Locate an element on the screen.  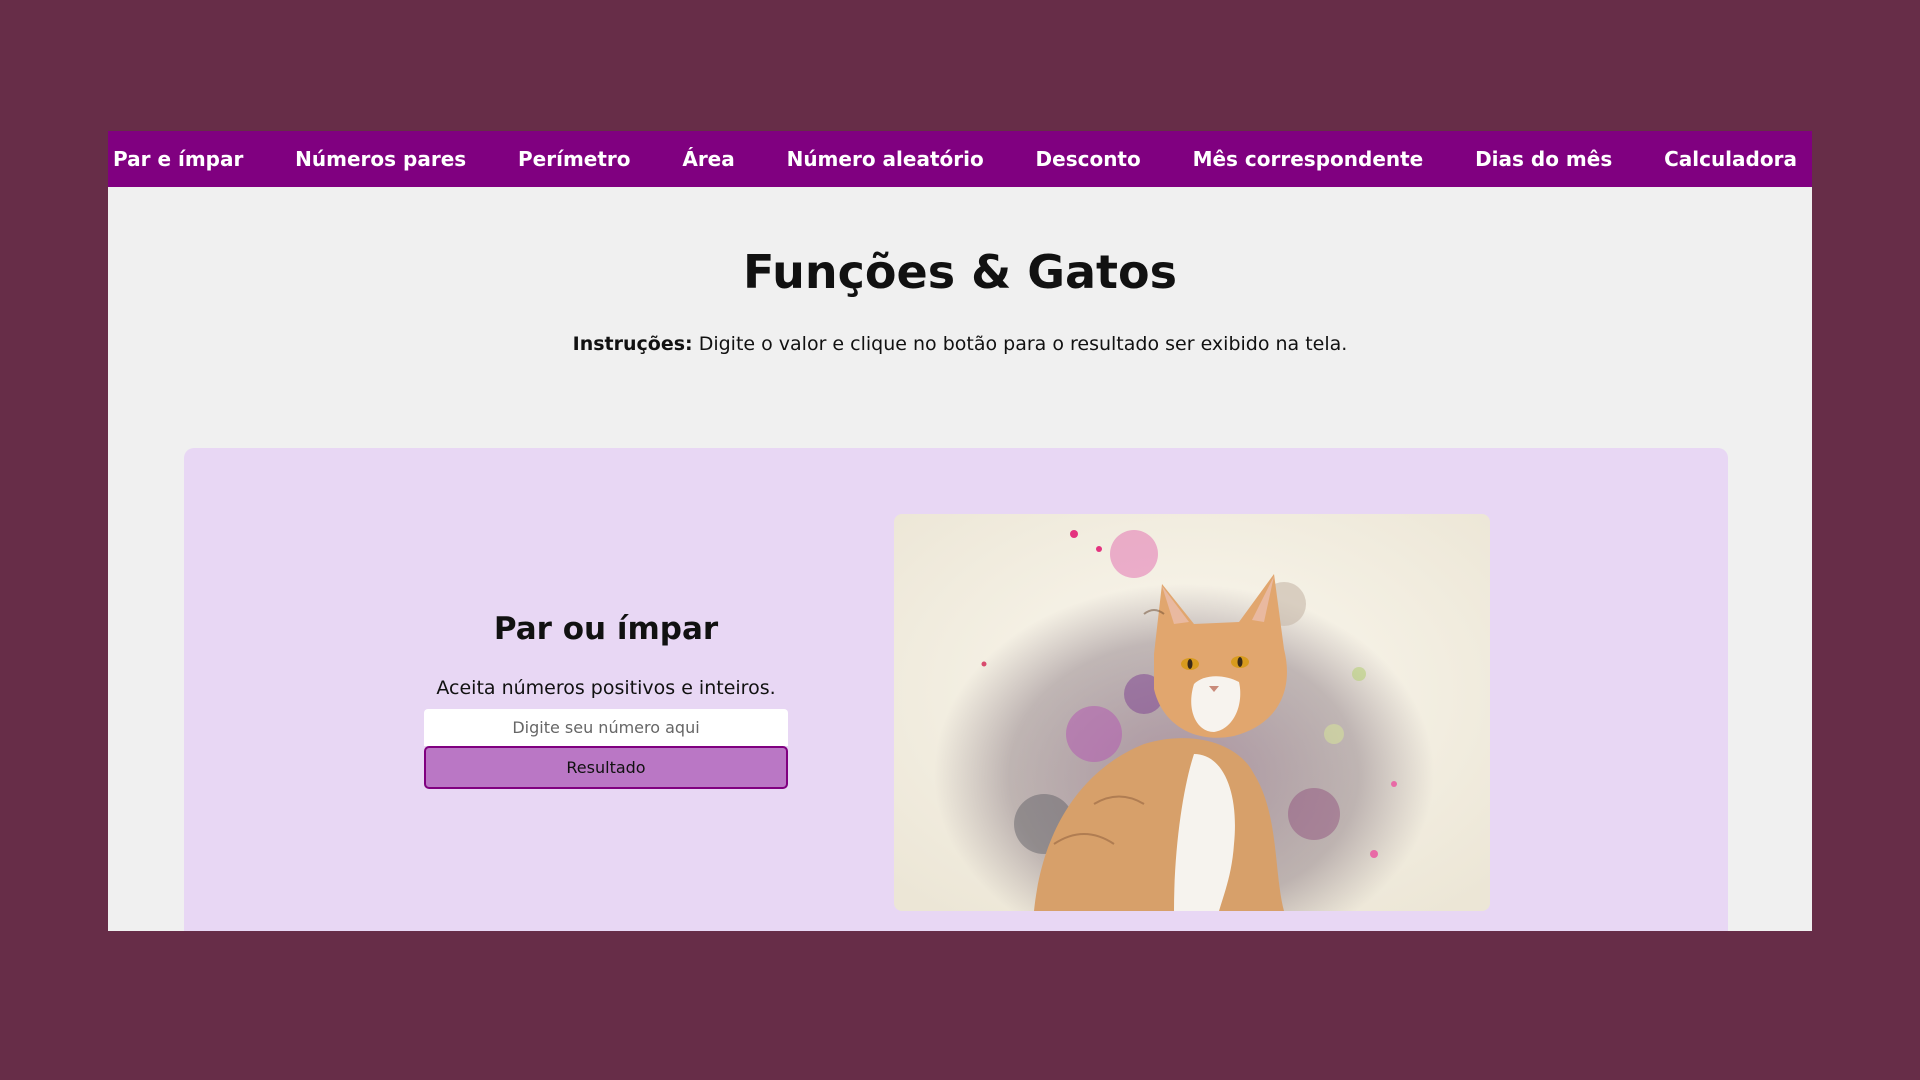
nav-item-perimetro: Perímetro is located at coordinates (574, 159).